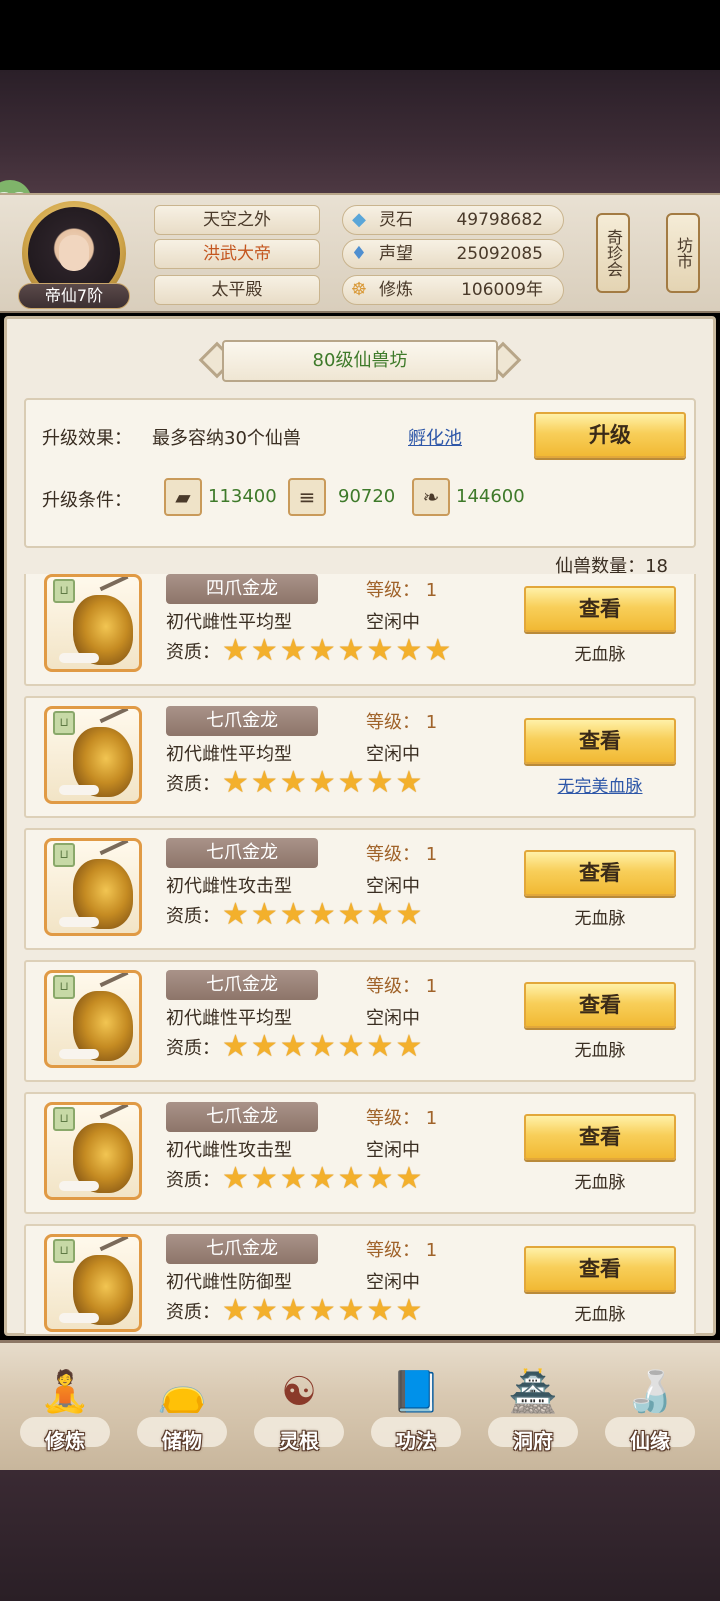 The height and width of the screenshot is (1601, 720). Describe the element at coordinates (431, 497) in the screenshot. I see `herb-icon: ❧` at that location.